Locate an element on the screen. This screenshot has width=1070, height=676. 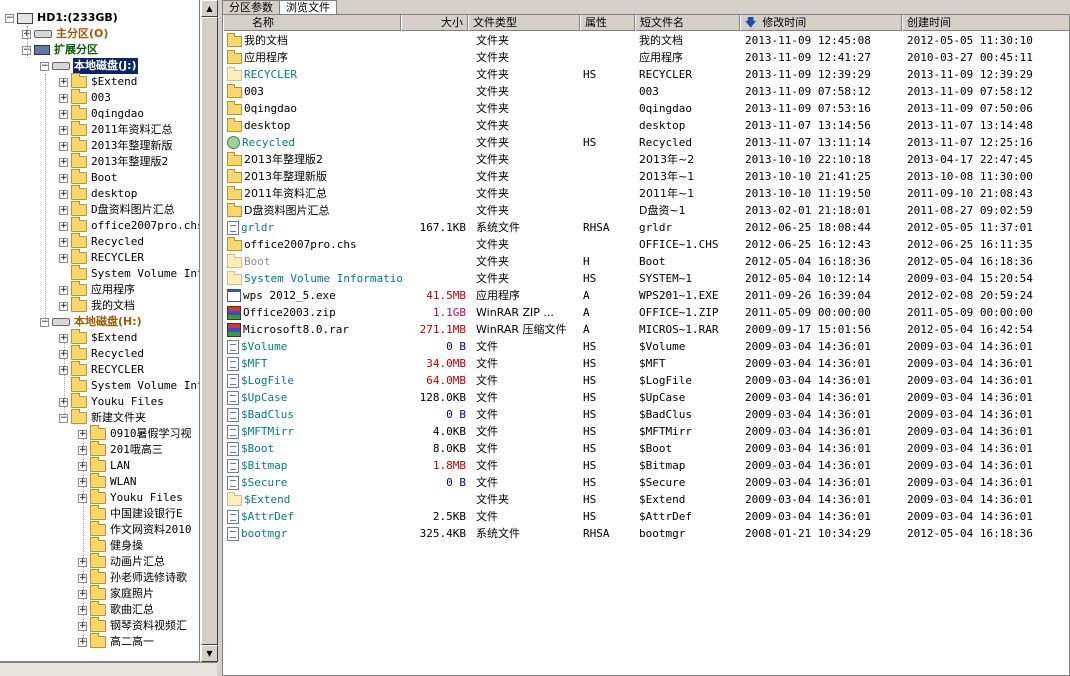
column-header-name: 名称 is located at coordinates (312, 23).